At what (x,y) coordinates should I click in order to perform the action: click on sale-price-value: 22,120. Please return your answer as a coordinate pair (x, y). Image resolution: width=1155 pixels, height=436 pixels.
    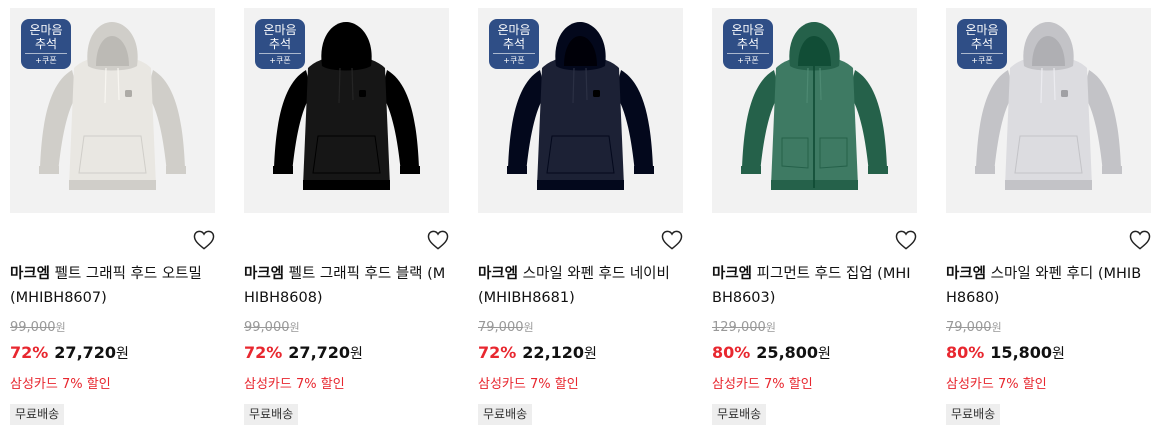
    Looking at the image, I should click on (553, 352).